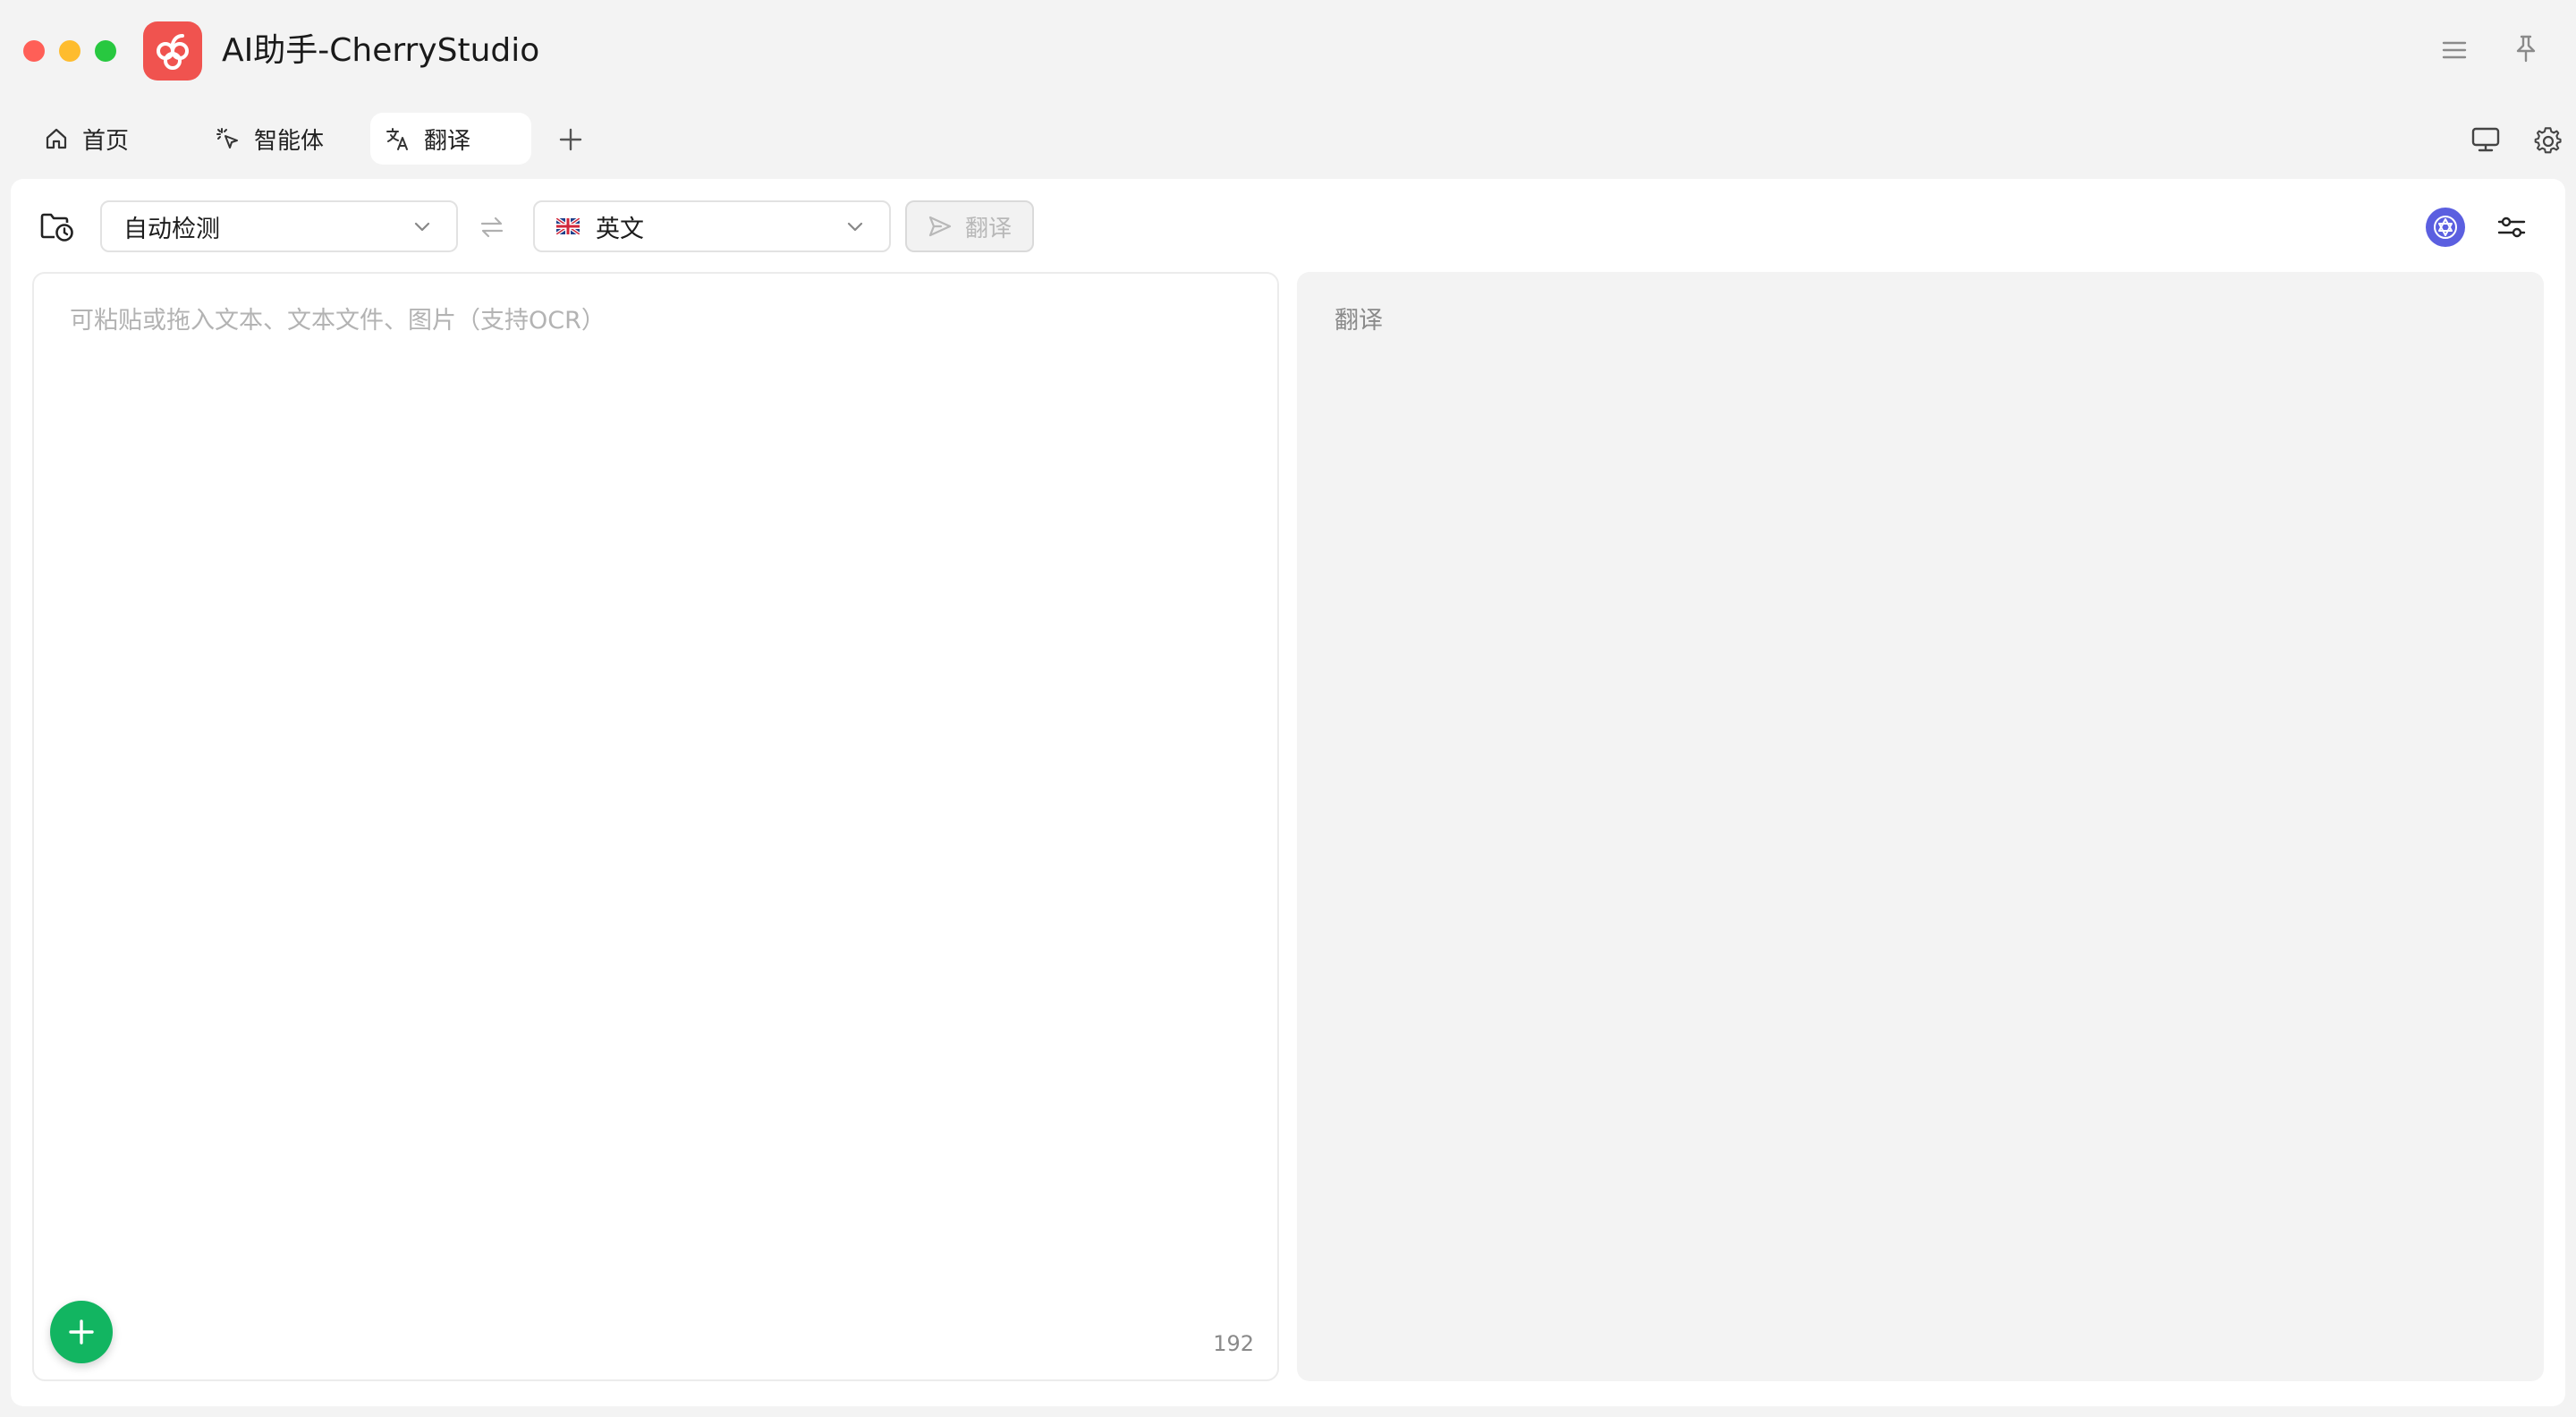 The image size is (2576, 1417). What do you see at coordinates (712, 226) in the screenshot?
I see `target-language-select: 英文` at bounding box center [712, 226].